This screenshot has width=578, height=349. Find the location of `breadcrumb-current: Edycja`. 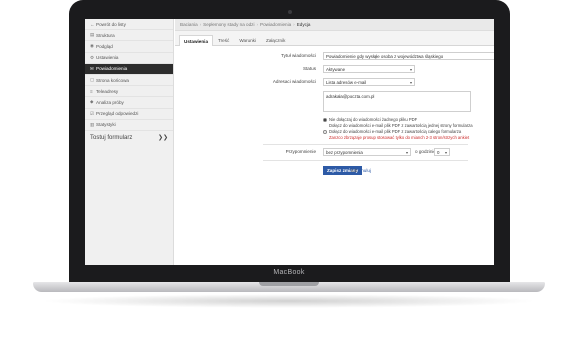

breadcrumb-current: Edycja is located at coordinates (303, 24).